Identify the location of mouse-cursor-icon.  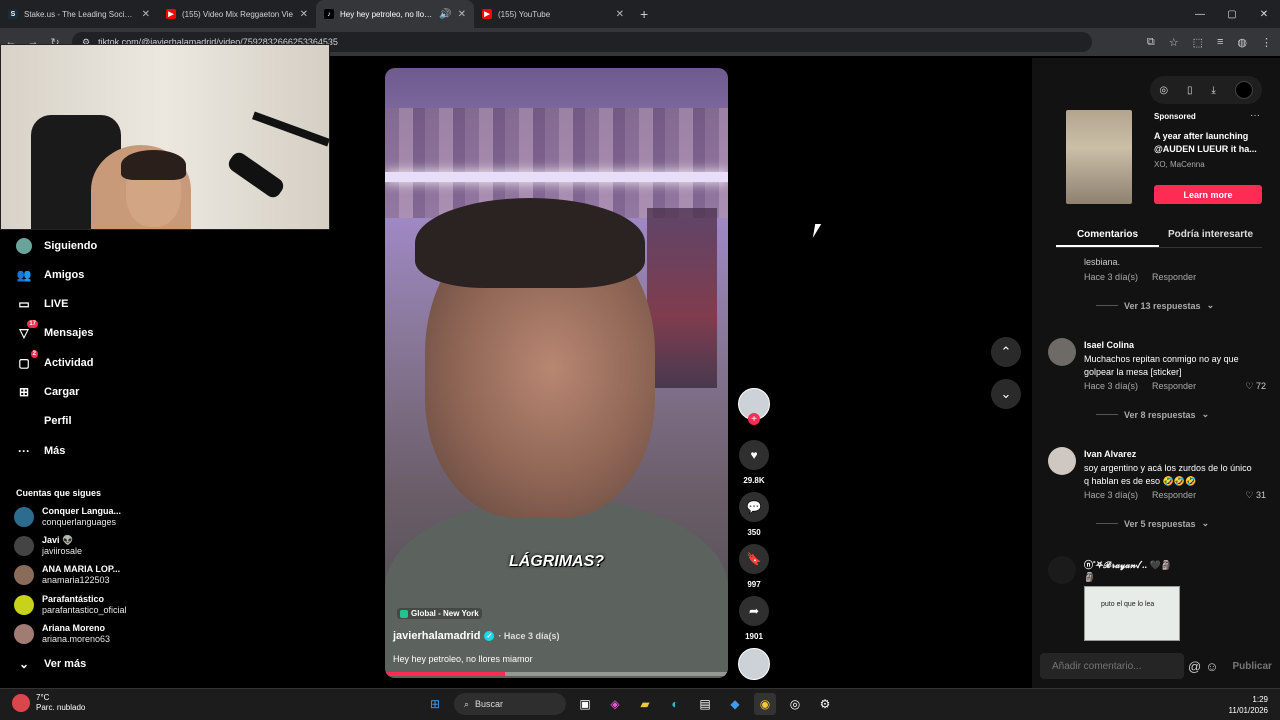
(817, 231).